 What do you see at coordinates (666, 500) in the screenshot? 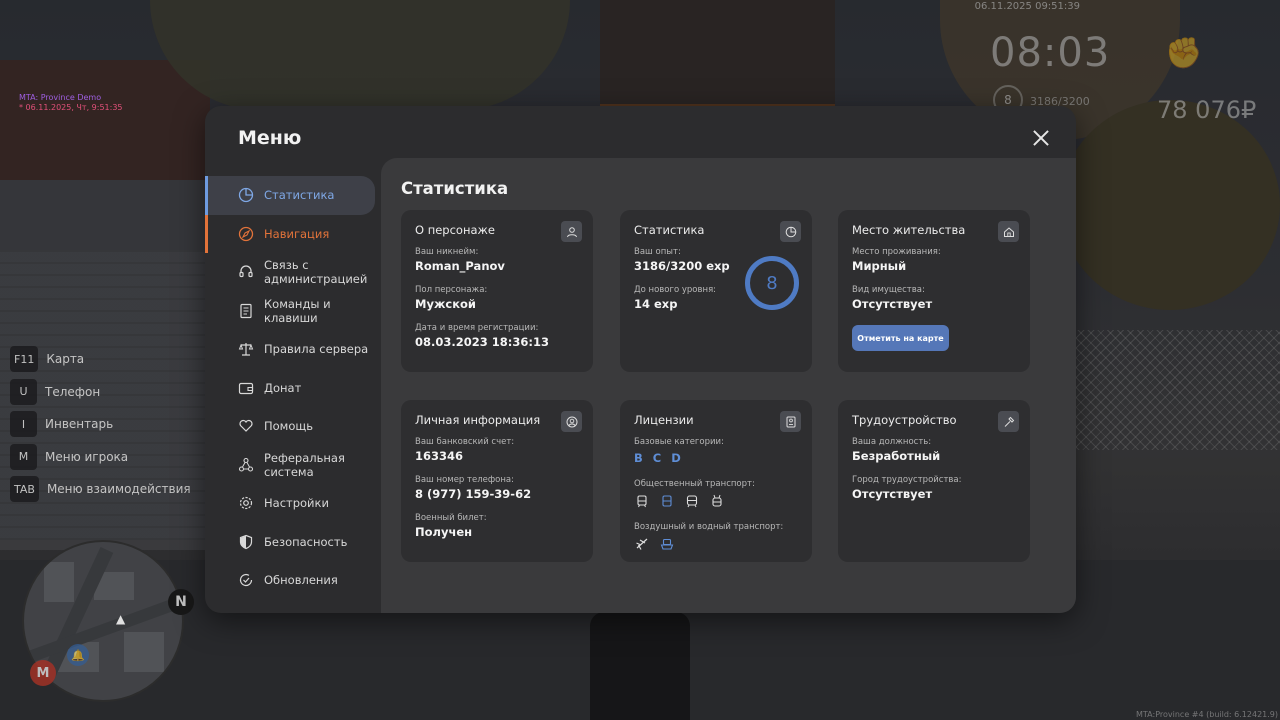
I see `bus-icon` at bounding box center [666, 500].